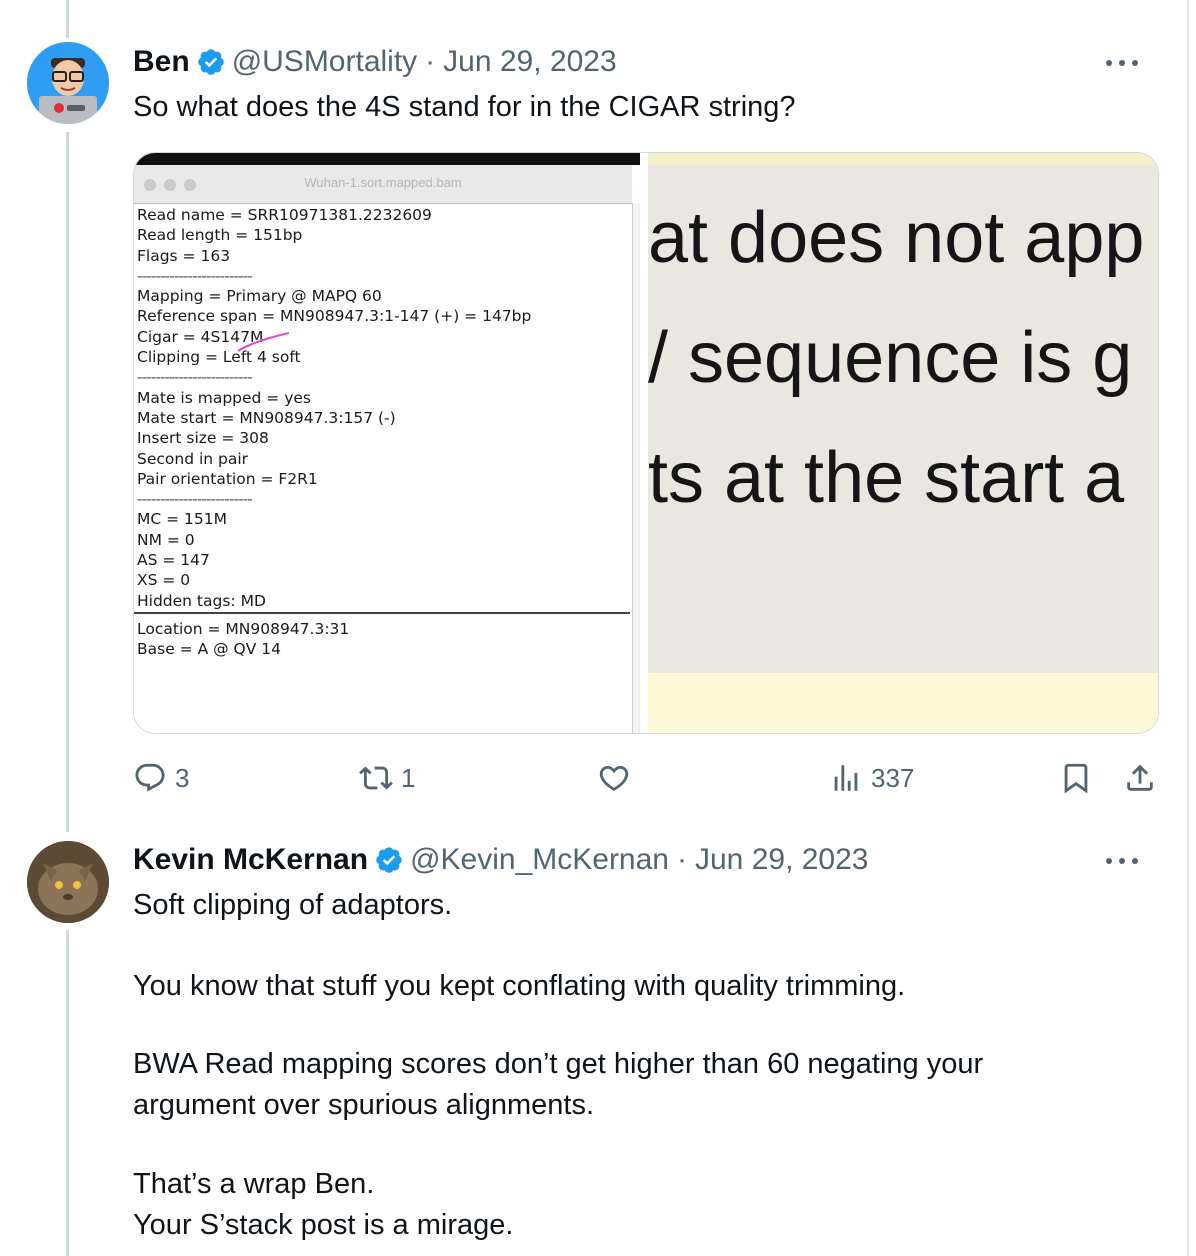 The width and height of the screenshot is (1196, 1256). I want to click on memoji-avatar-image, so click(68, 83).